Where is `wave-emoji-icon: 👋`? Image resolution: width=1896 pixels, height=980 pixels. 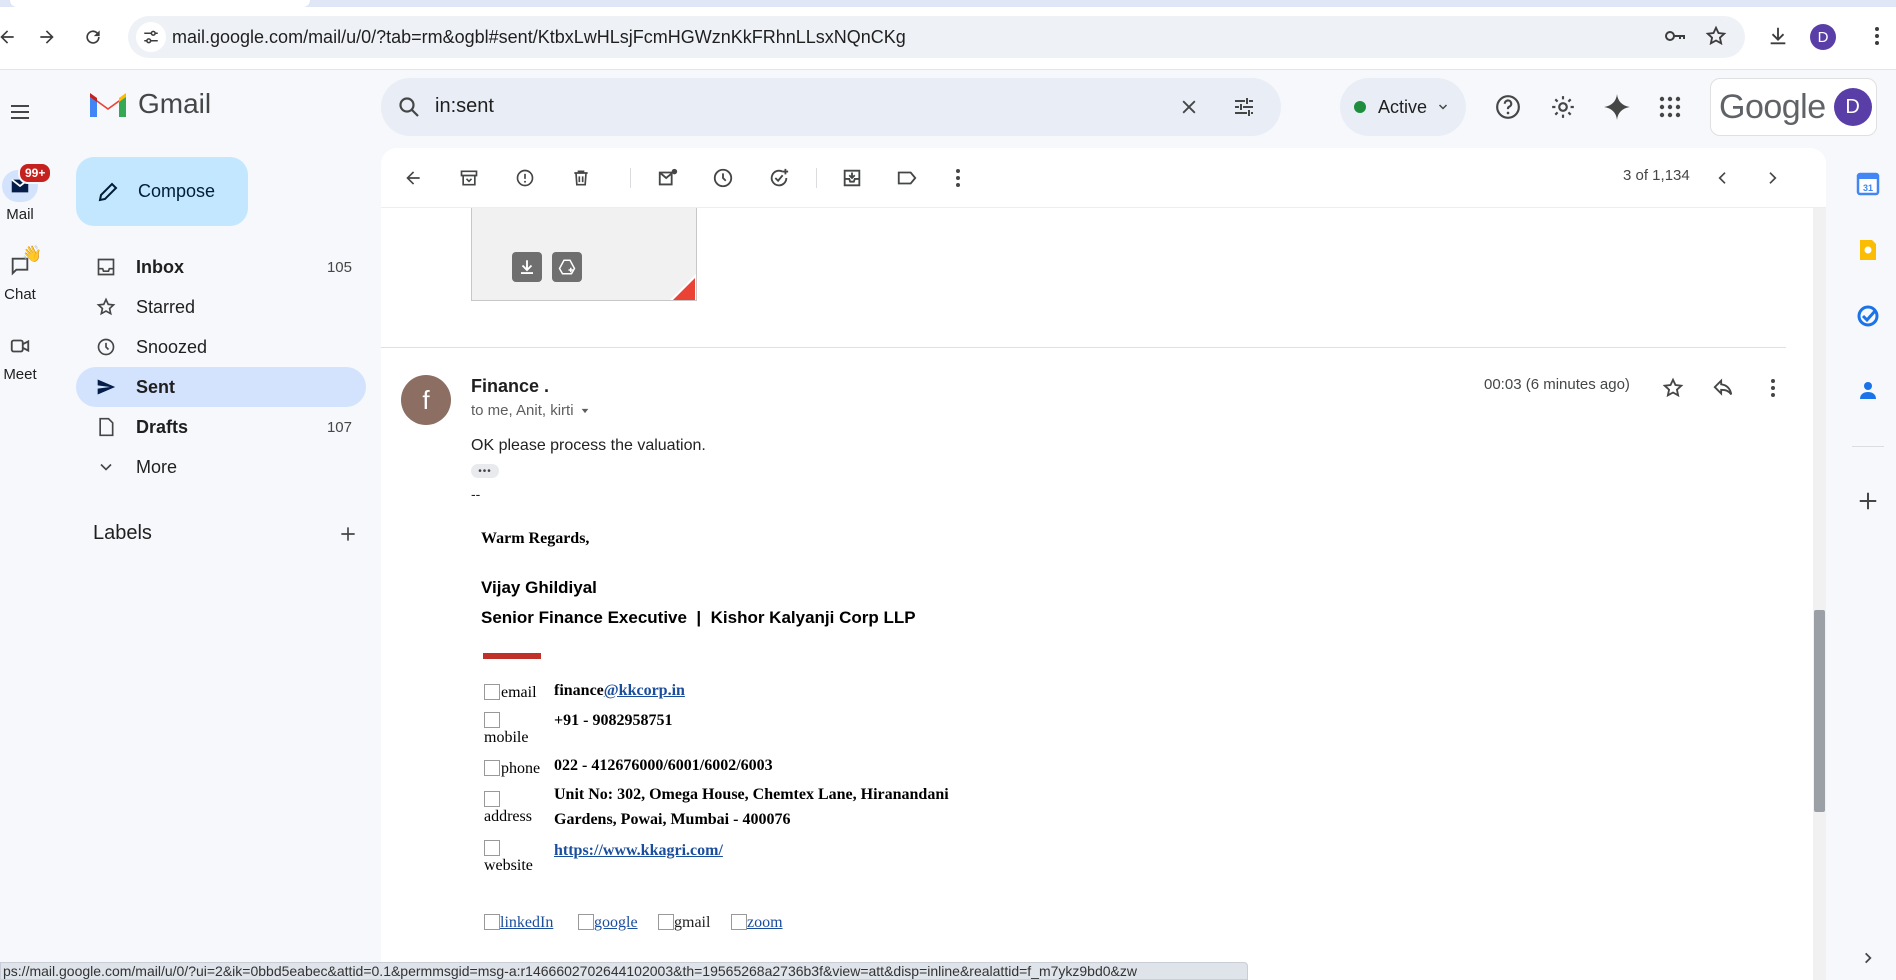 wave-emoji-icon: 👋 is located at coordinates (32, 254).